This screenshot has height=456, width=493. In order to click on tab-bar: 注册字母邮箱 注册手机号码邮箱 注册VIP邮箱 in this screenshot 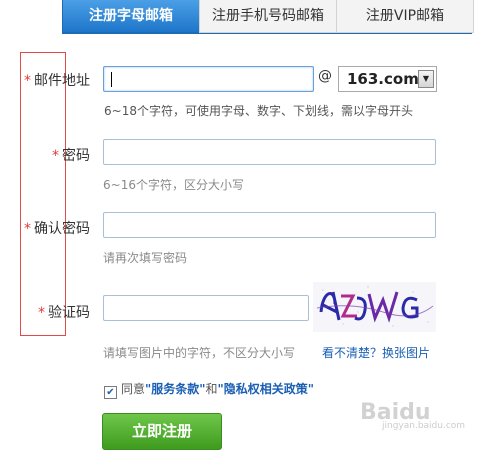, I will do `click(268, 17)`.